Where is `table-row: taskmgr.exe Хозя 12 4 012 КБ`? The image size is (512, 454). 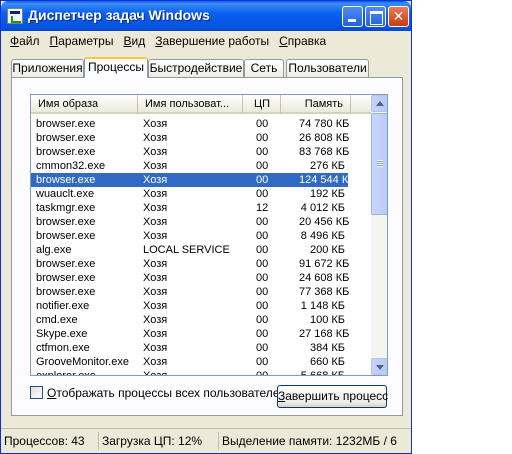 table-row: taskmgr.exe Хозя 12 4 012 КБ is located at coordinates (189, 208).